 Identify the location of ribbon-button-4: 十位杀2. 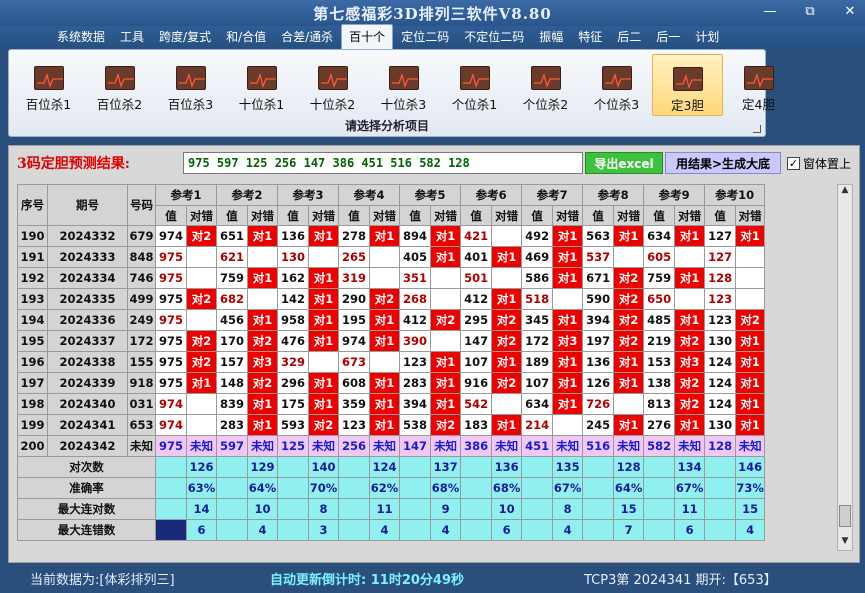
(332, 85).